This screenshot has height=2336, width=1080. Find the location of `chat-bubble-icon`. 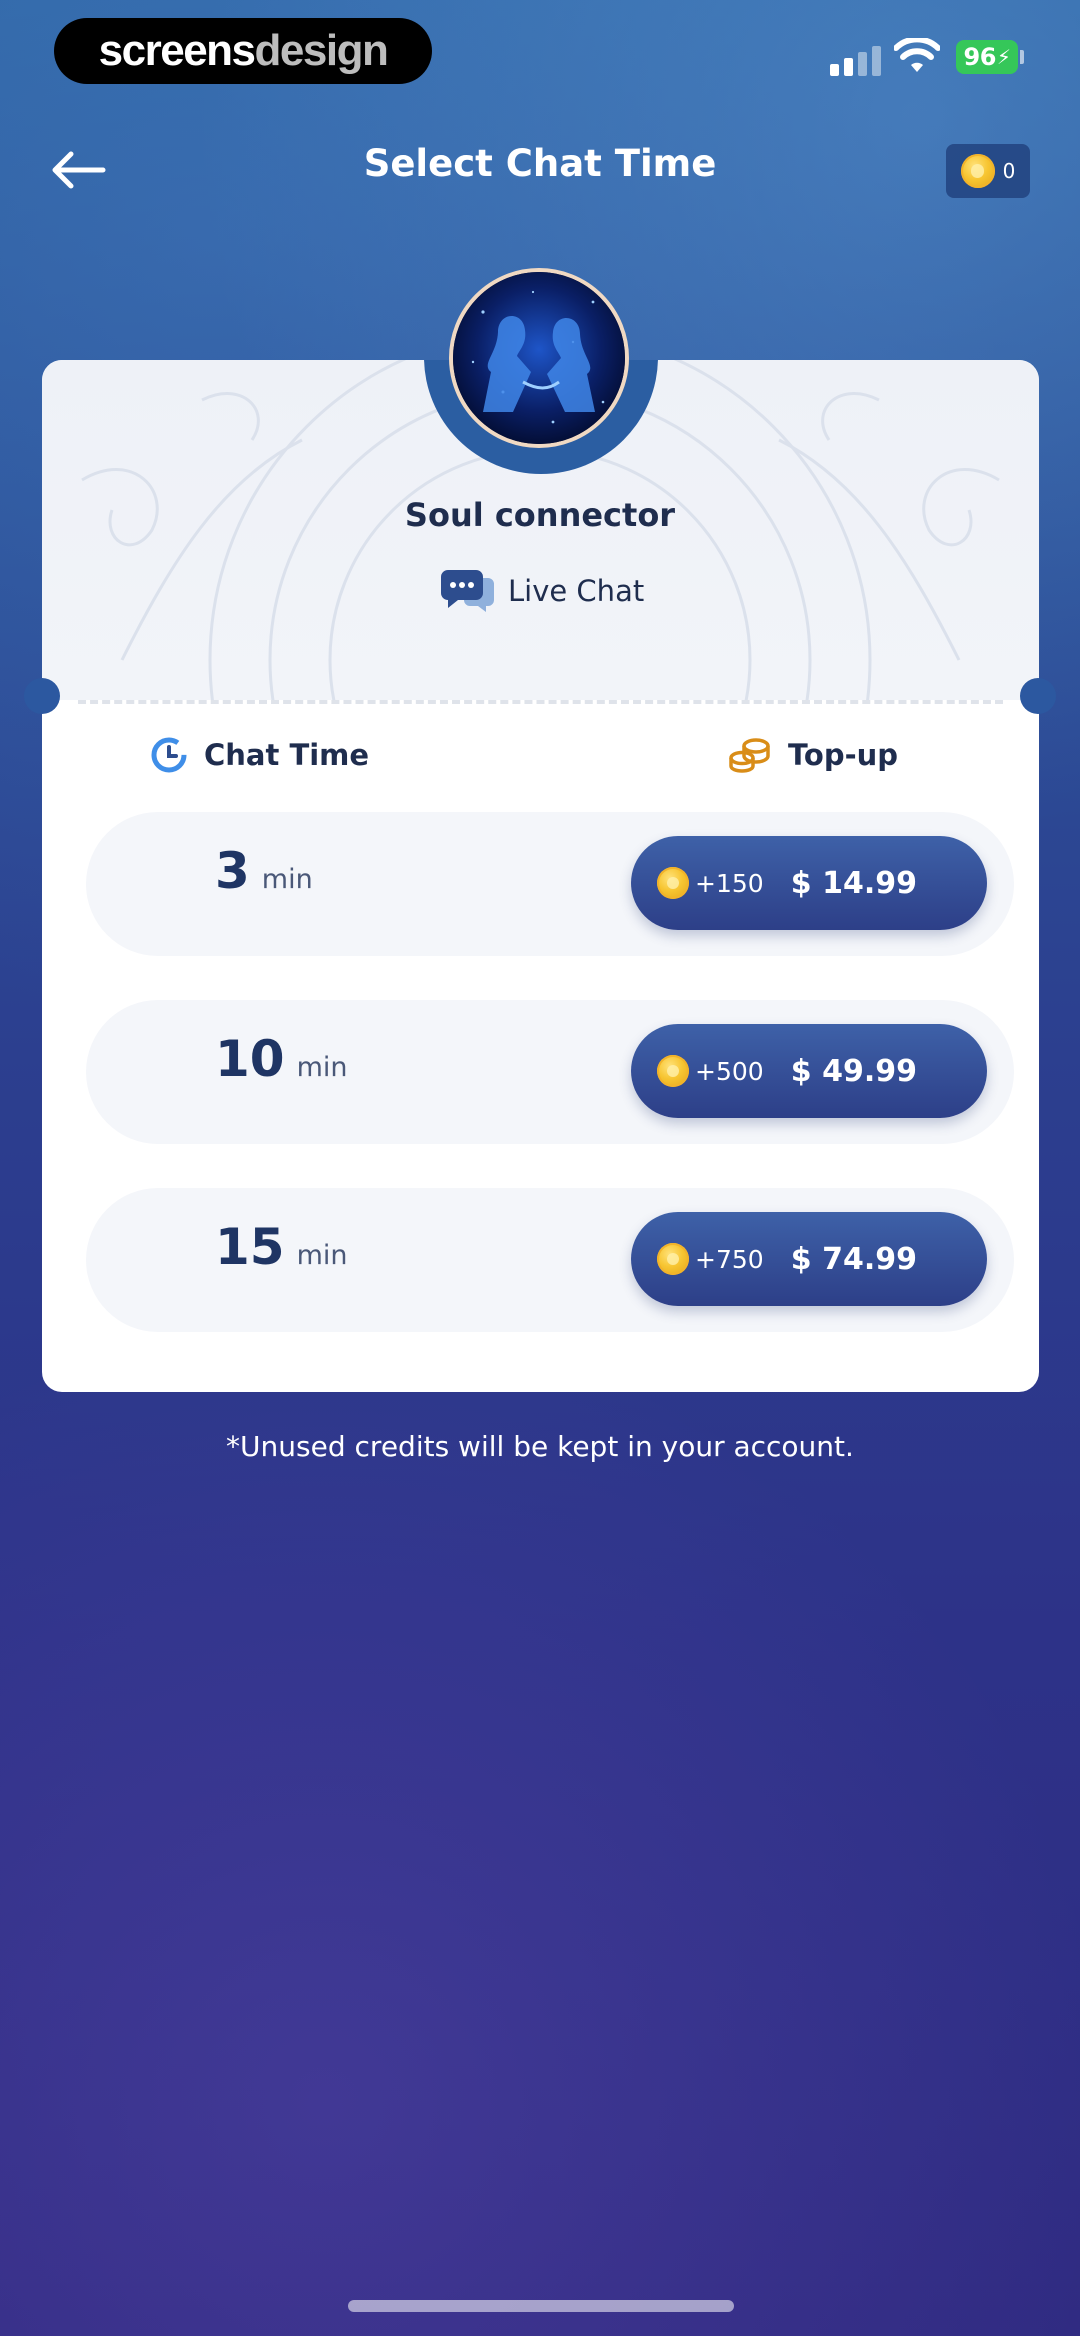

chat-bubble-icon is located at coordinates (467, 591).